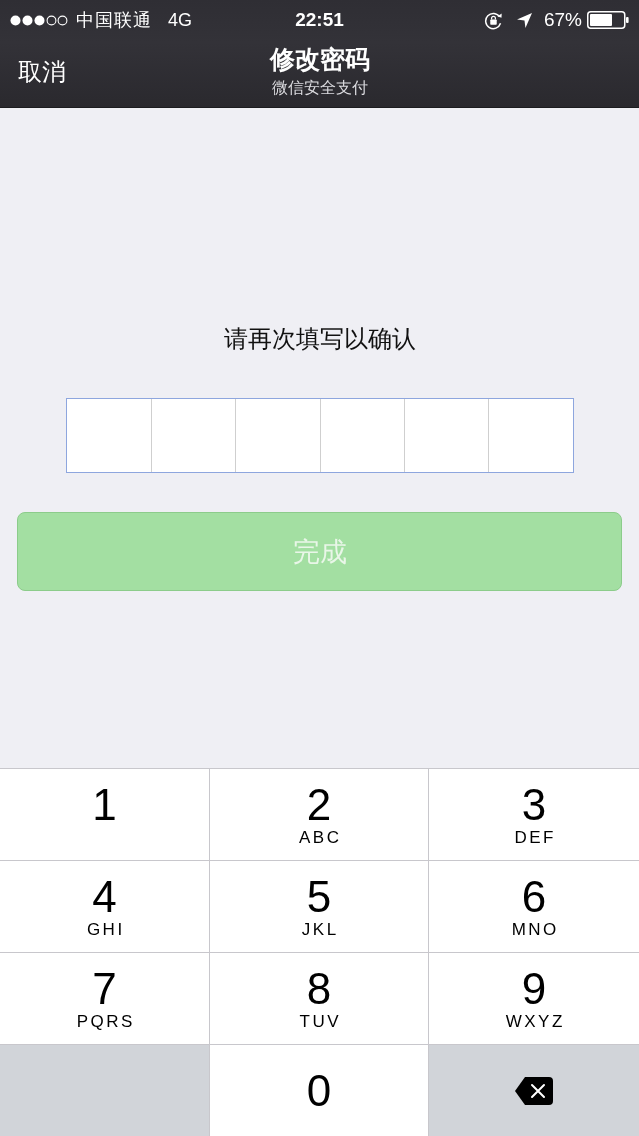  I want to click on password-field, so click(319, 435).